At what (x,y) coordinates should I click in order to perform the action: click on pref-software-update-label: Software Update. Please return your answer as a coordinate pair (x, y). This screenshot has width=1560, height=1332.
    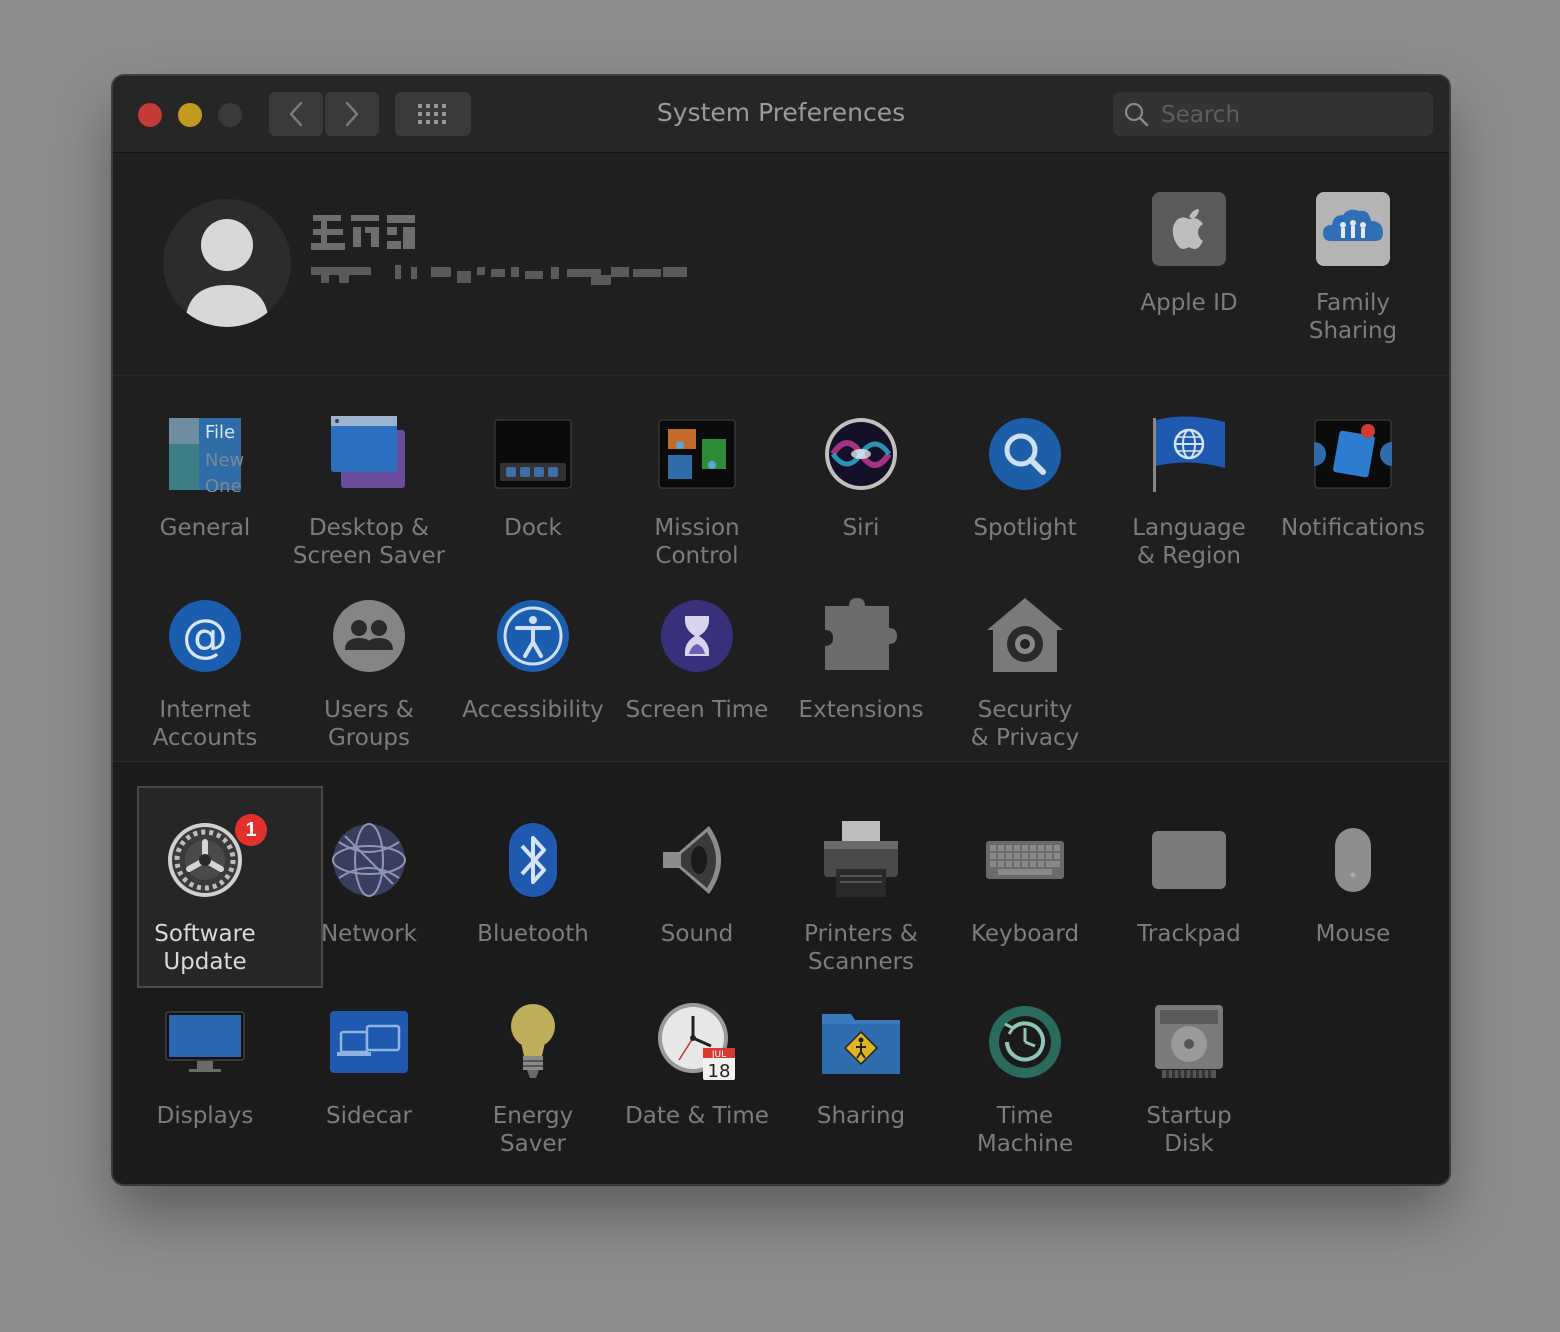
    Looking at the image, I should click on (205, 948).